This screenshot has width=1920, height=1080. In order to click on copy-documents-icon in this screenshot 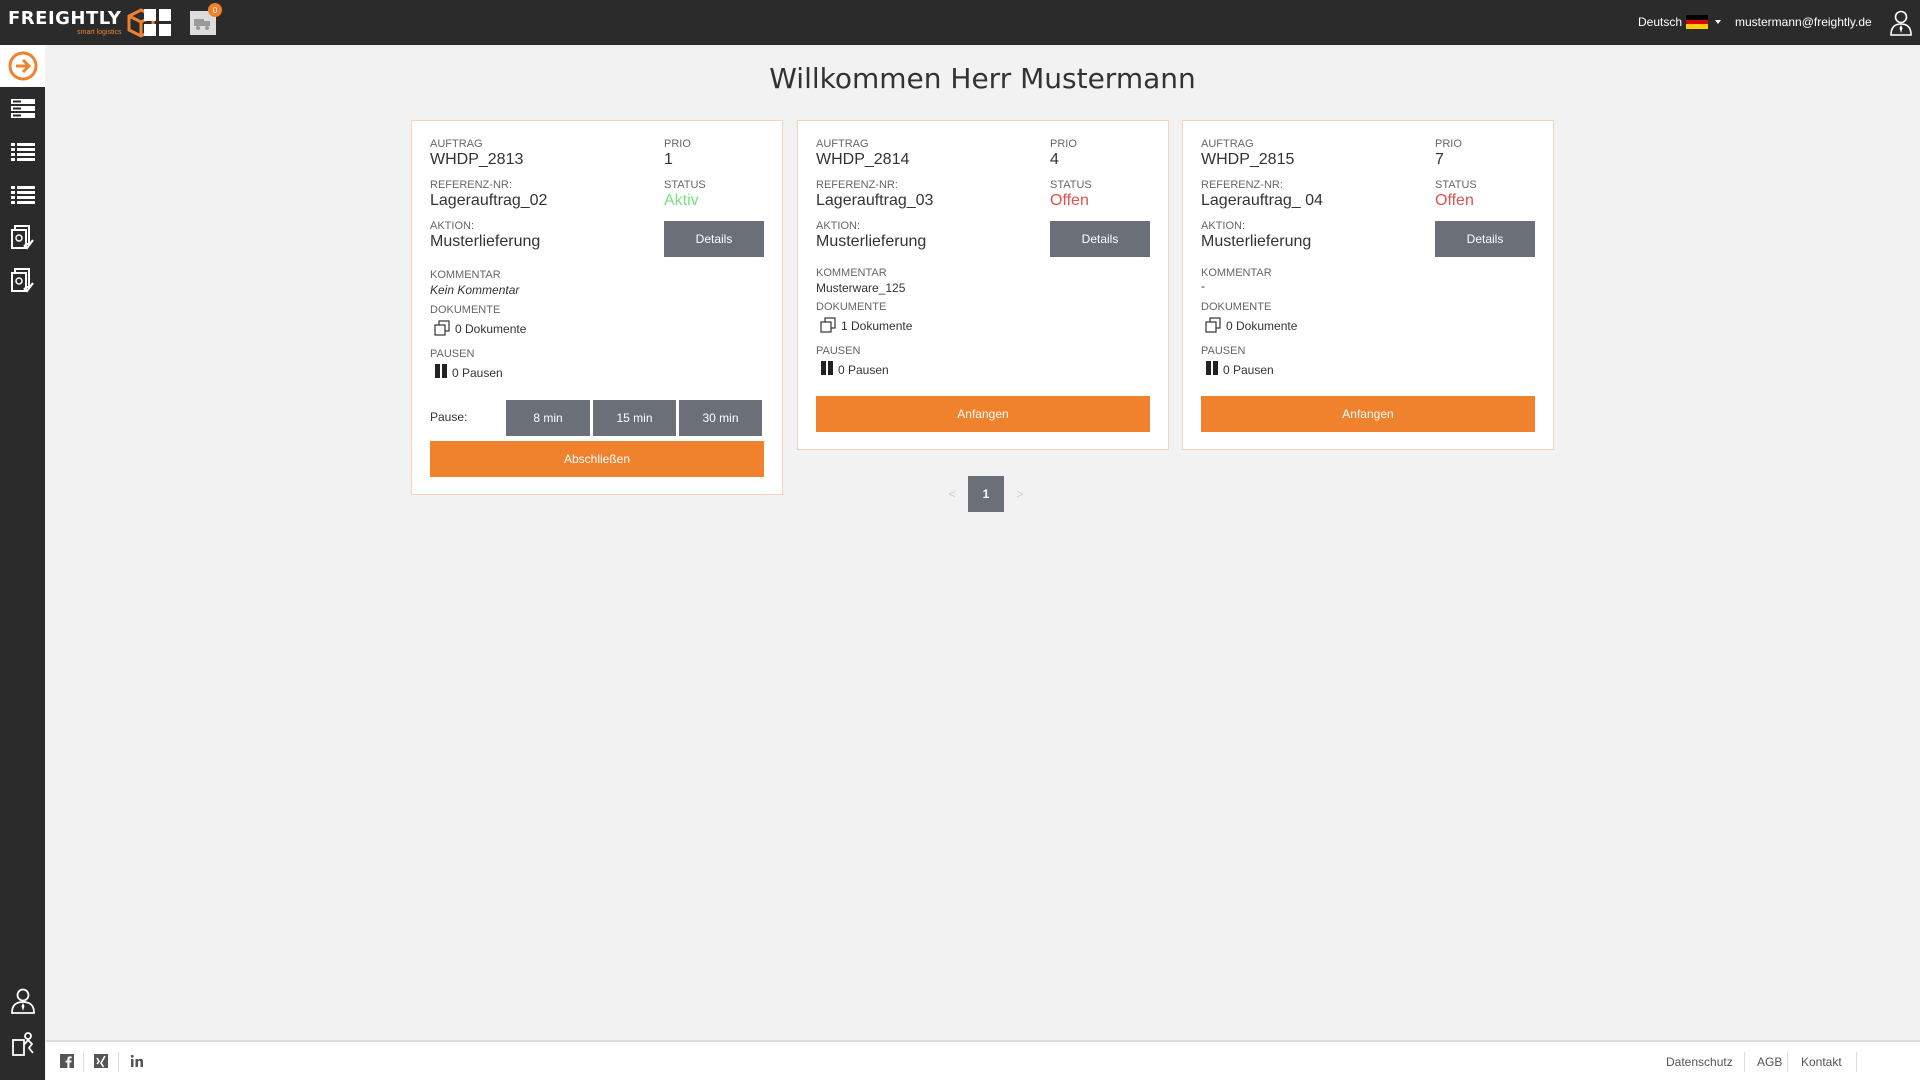, I will do `click(1213, 325)`.